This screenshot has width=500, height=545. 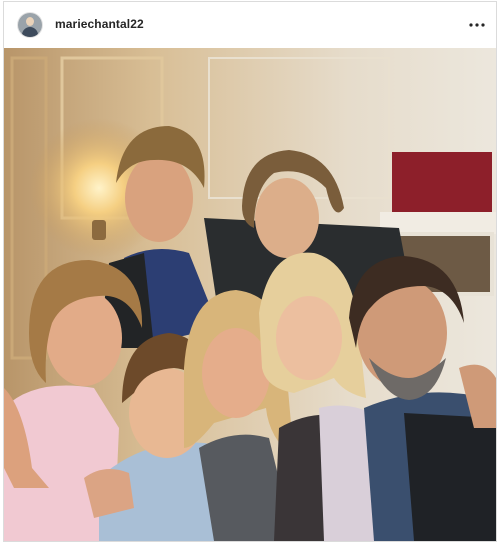 What do you see at coordinates (309, 338) in the screenshot?
I see `person-right-woman-face` at bounding box center [309, 338].